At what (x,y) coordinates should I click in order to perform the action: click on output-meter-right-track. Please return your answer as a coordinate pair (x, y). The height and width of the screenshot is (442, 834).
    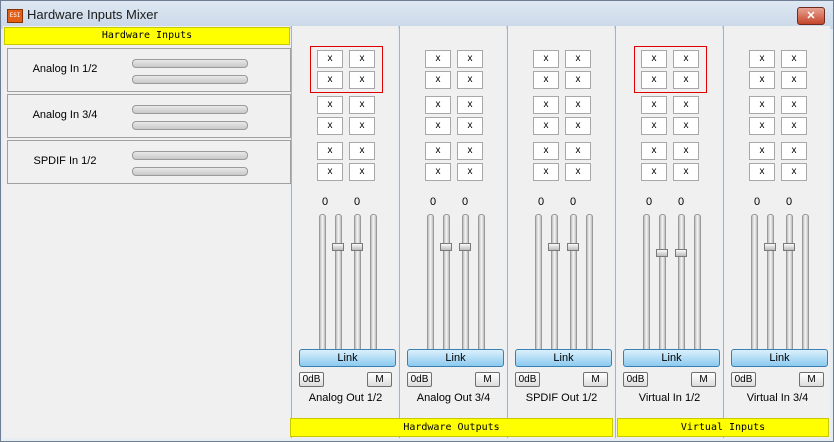
    Looking at the image, I should click on (589, 283).